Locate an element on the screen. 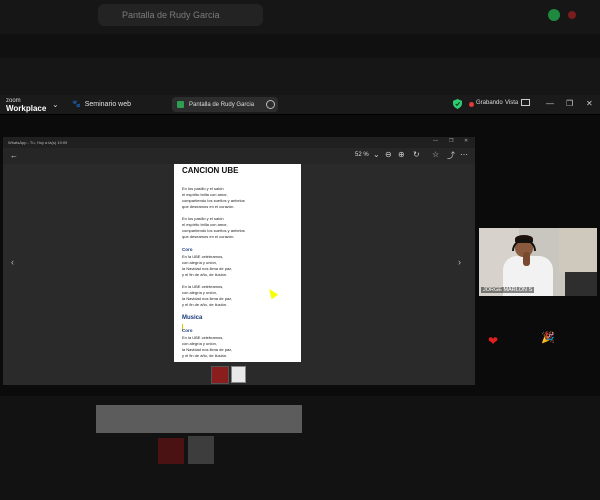  view-button: Vista is located at coordinates (518, 102).